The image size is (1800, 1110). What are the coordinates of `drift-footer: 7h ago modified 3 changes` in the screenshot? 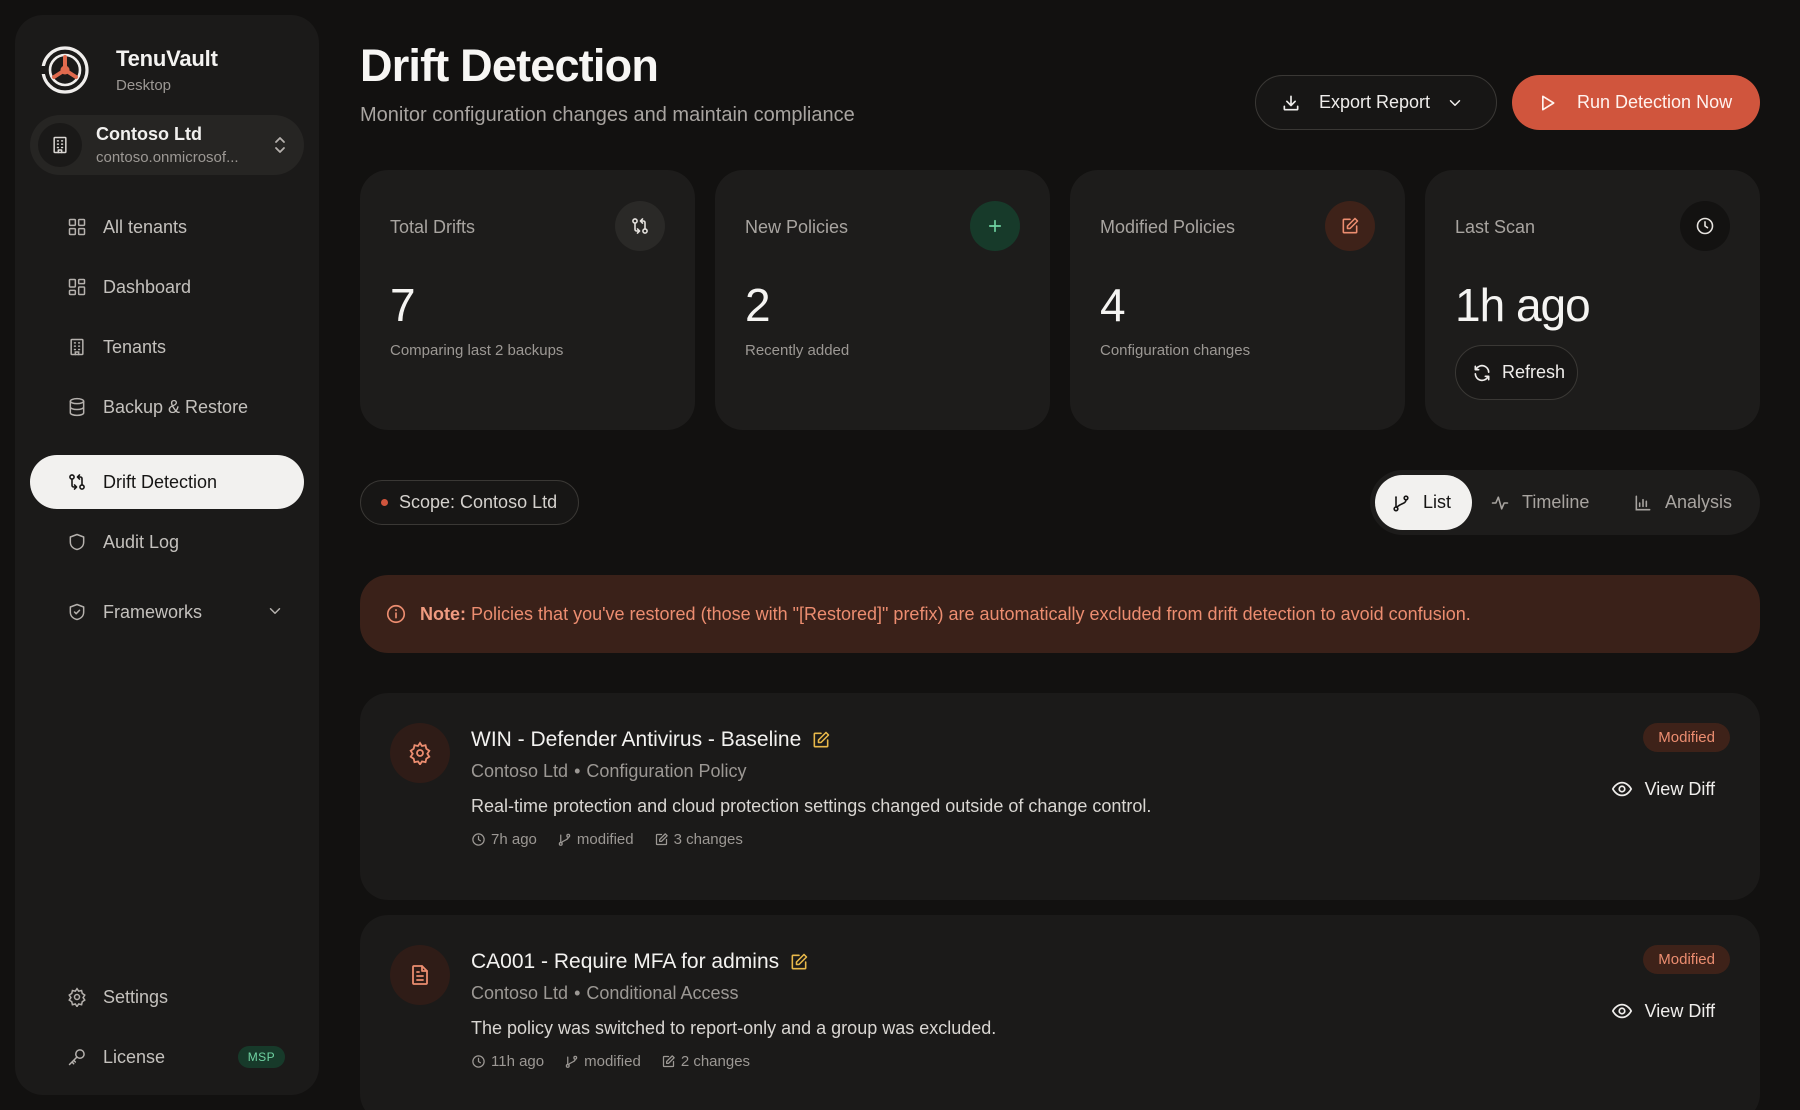 It's located at (617, 839).